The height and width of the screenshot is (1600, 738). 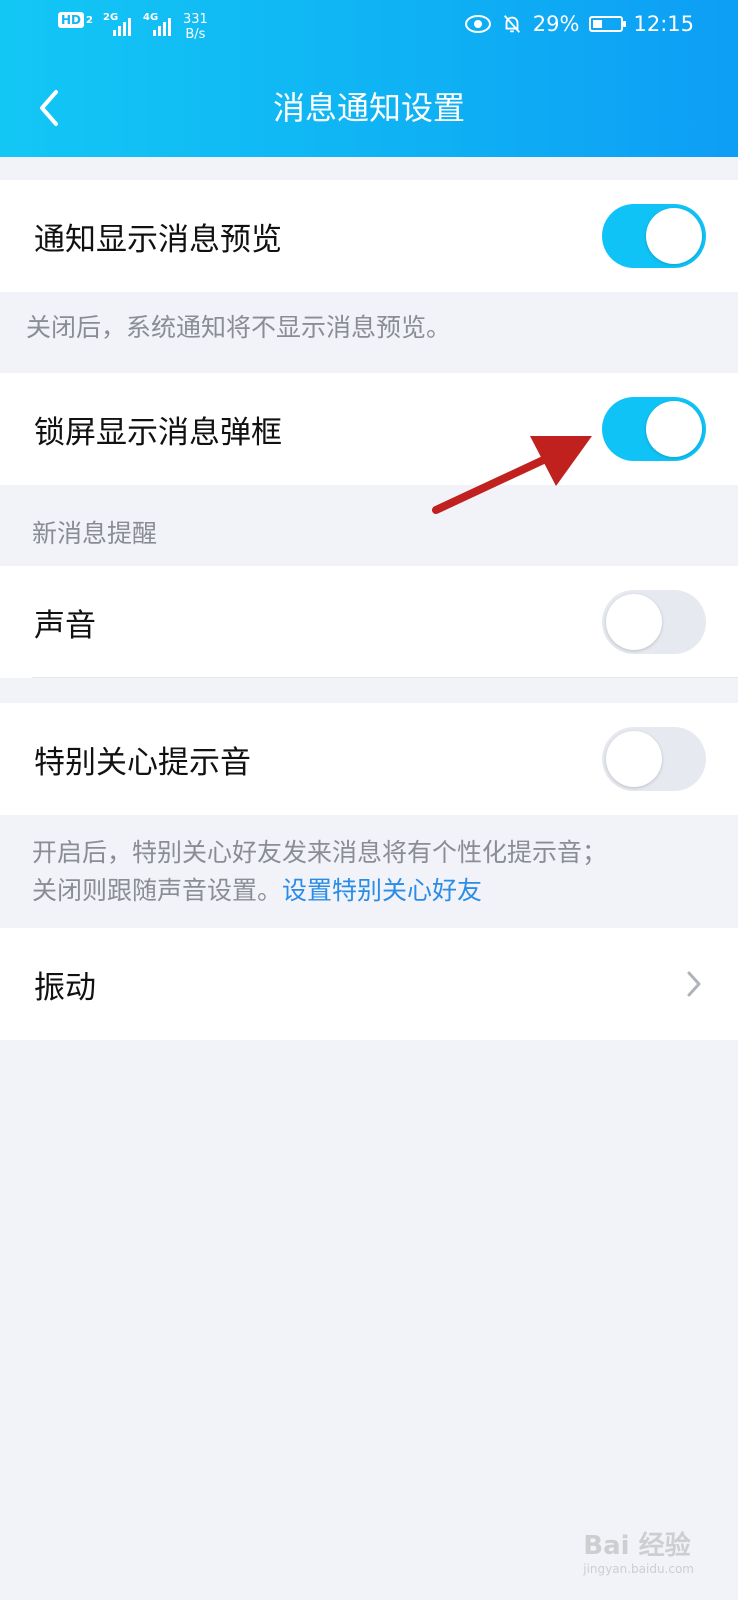 What do you see at coordinates (195, 19) in the screenshot?
I see `net-speed-value: 331` at bounding box center [195, 19].